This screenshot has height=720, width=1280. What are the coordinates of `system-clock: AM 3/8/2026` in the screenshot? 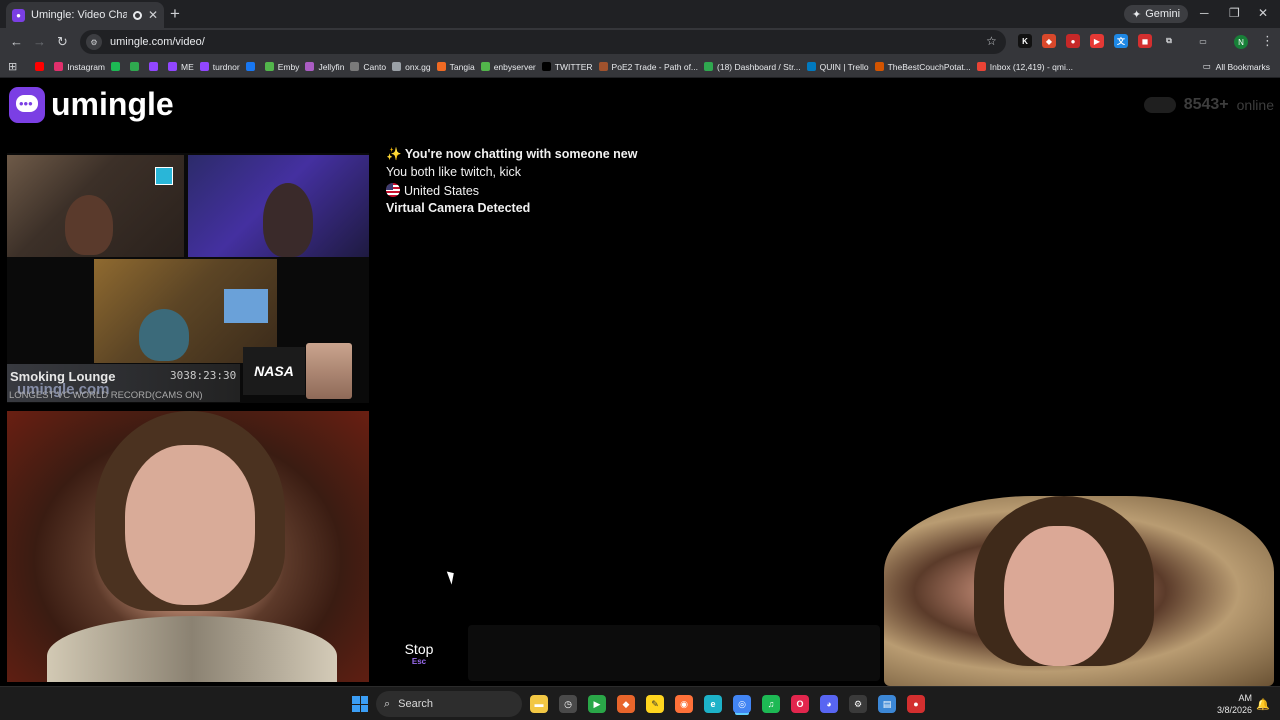 It's located at (1234, 704).